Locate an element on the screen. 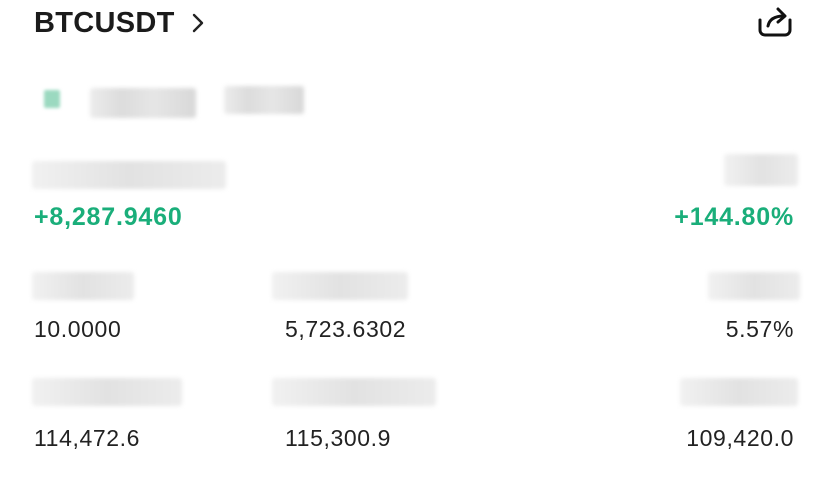 The width and height of the screenshot is (828, 488). symbol-title: BTCUSDT is located at coordinates (104, 22).